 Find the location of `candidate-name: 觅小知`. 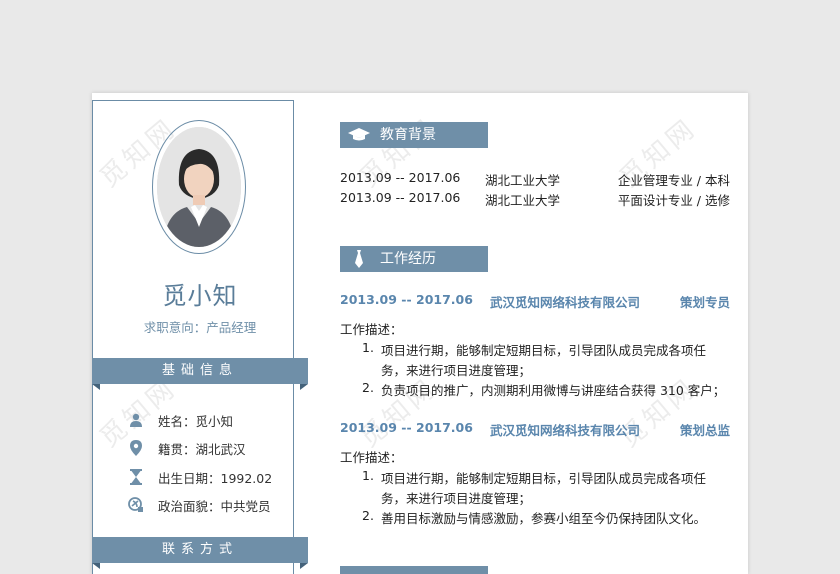

candidate-name: 觅小知 is located at coordinates (200, 296).